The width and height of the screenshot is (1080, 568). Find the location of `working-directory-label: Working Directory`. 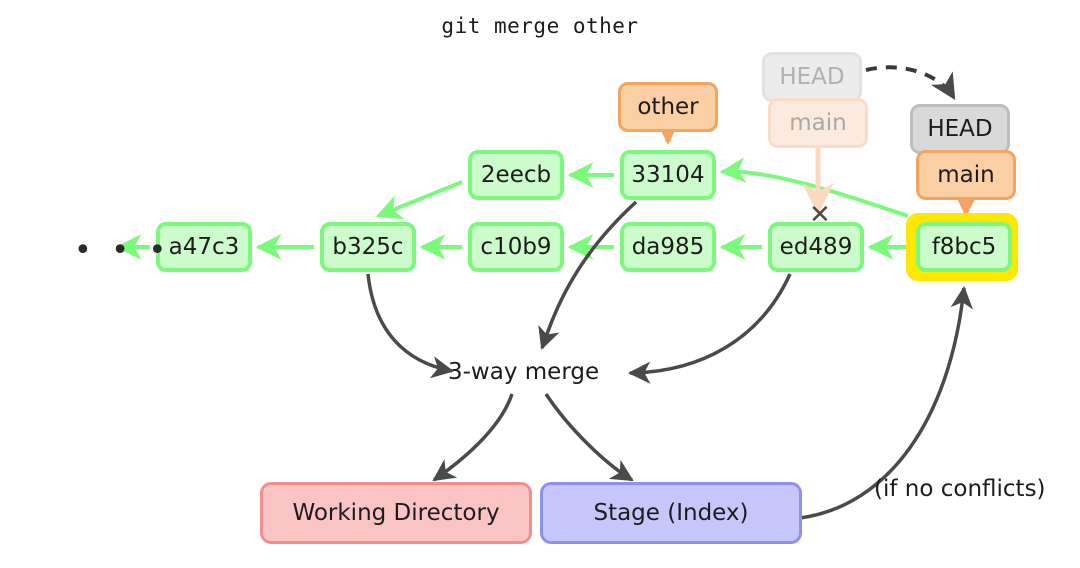

working-directory-label: Working Directory is located at coordinates (396, 513).